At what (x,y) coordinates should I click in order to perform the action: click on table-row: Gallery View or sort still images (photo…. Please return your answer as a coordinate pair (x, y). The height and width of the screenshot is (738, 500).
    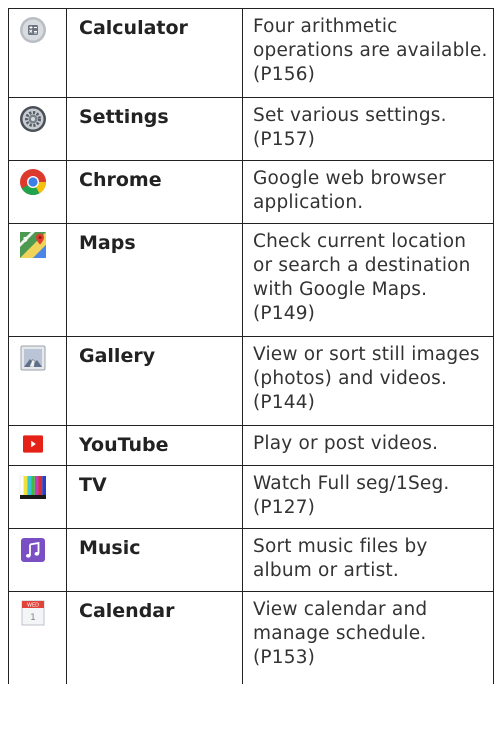
    Looking at the image, I should click on (251, 381).